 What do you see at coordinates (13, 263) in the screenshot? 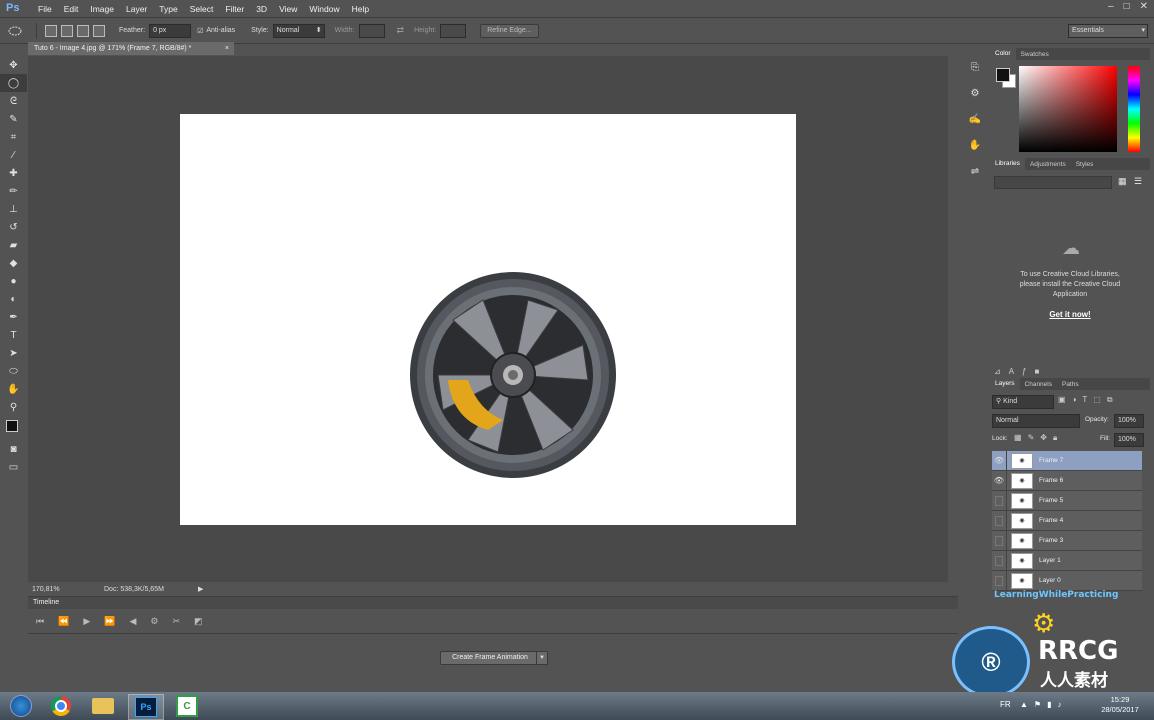
I see `paint-bucket-icon: ◆` at bounding box center [13, 263].